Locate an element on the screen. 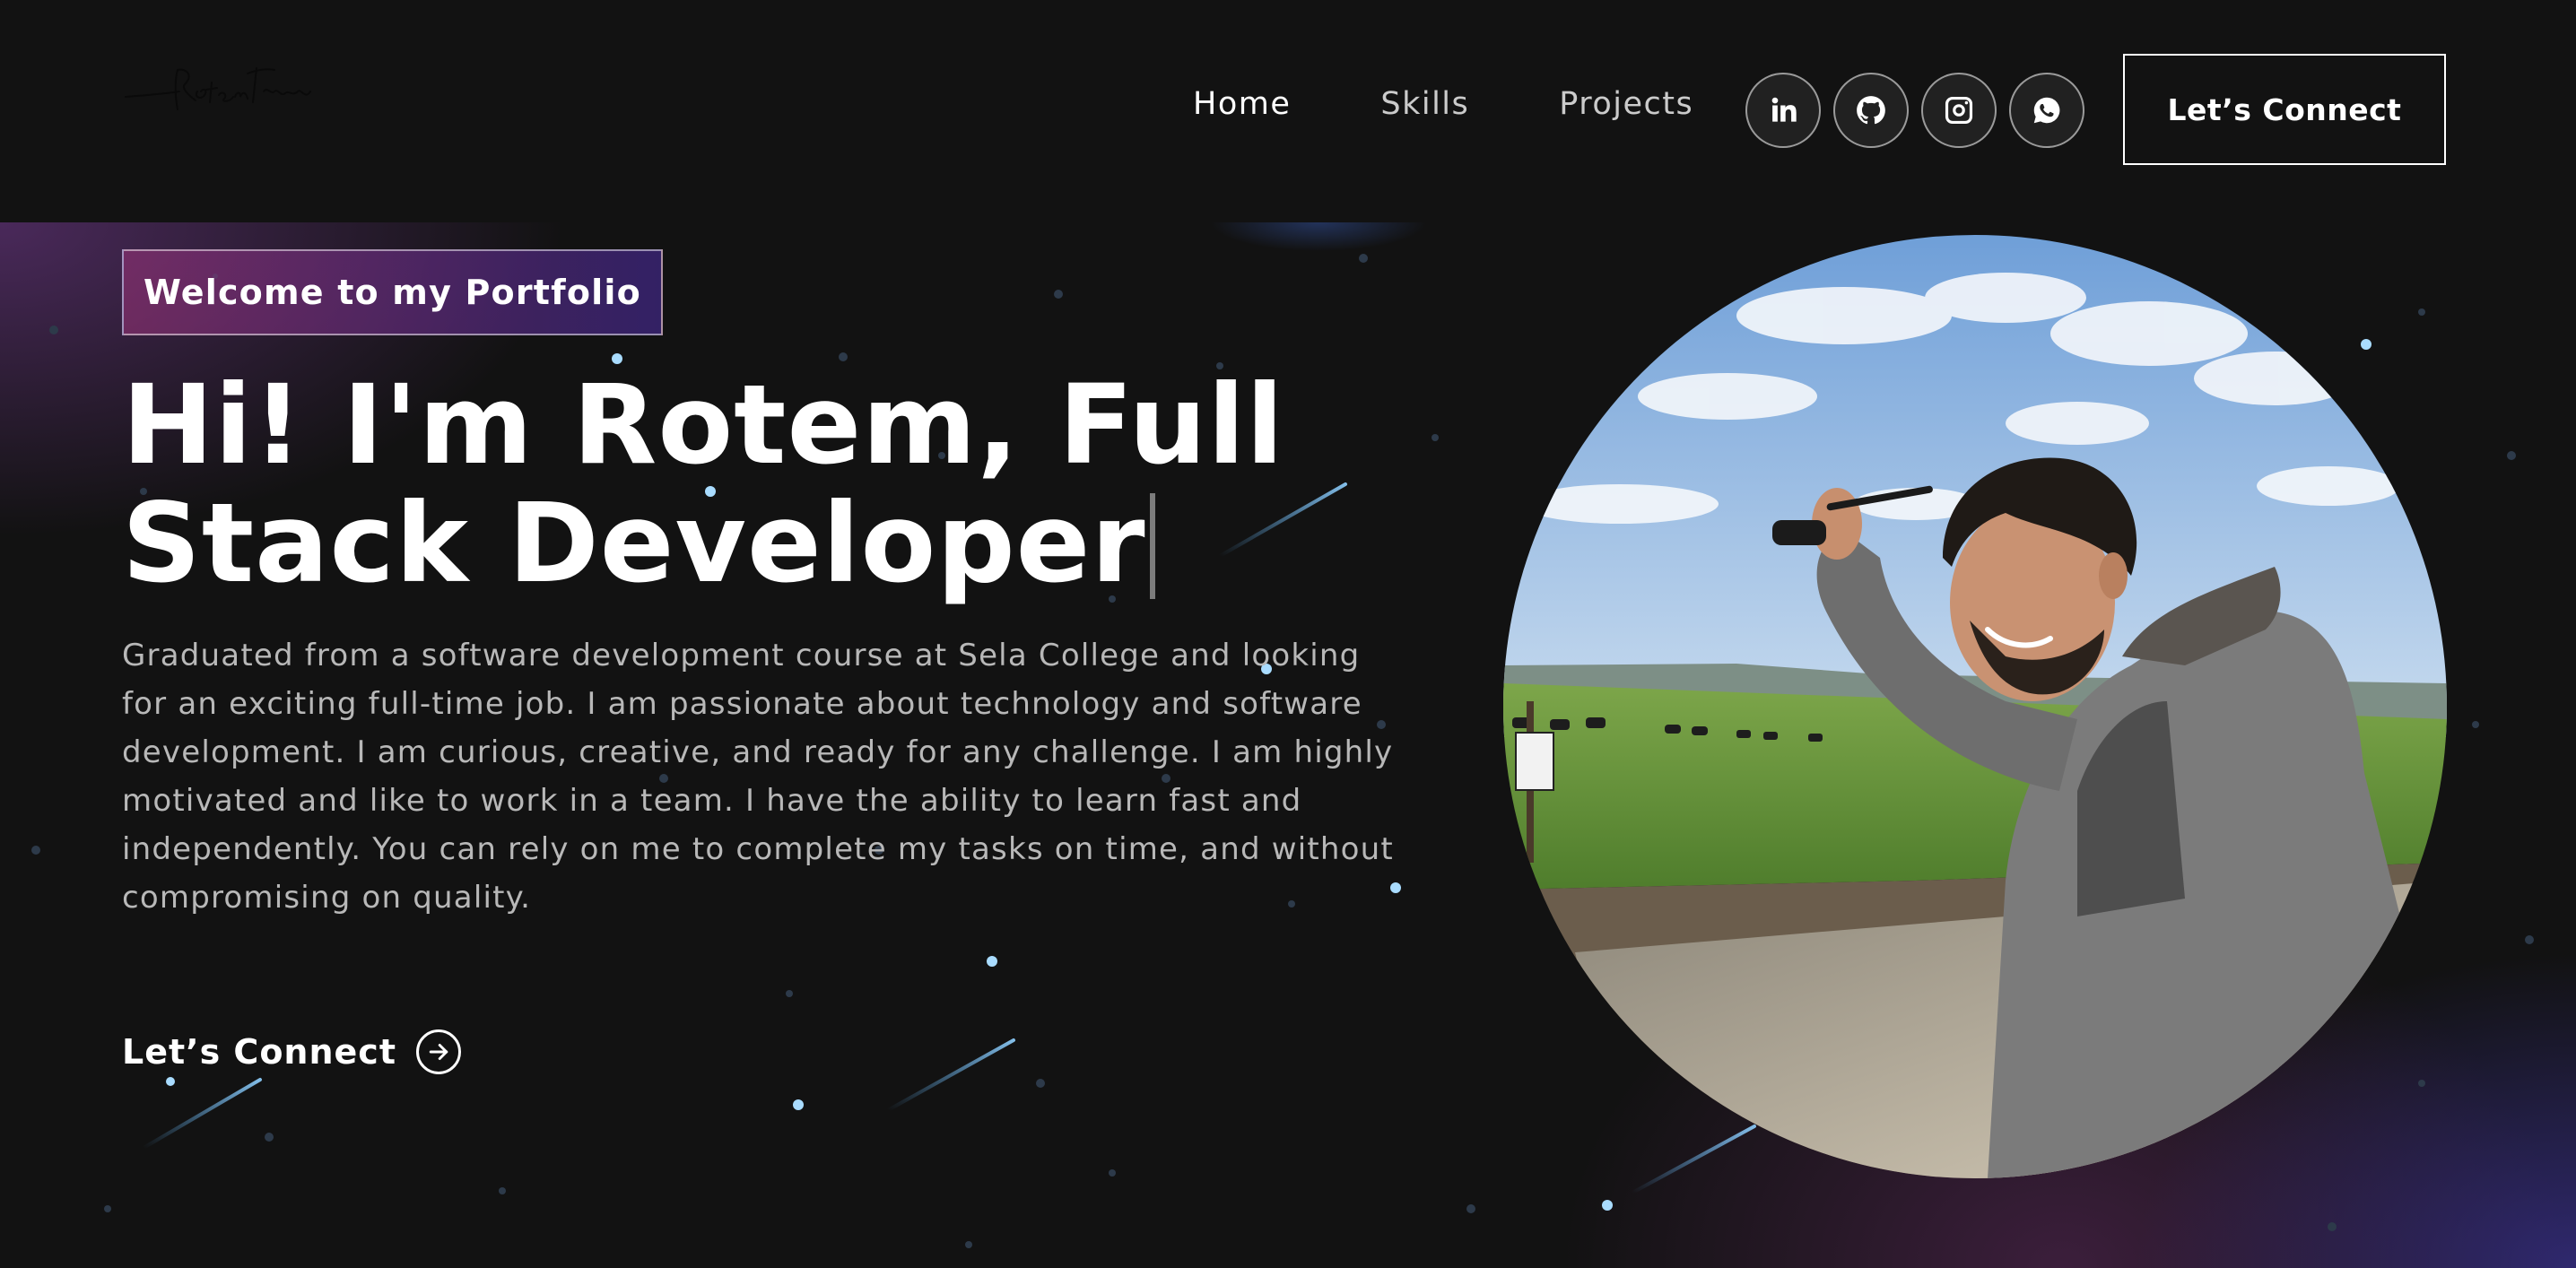 Image resolution: width=2576 pixels, height=1268 pixels. typing-cursor is located at coordinates (1152, 546).